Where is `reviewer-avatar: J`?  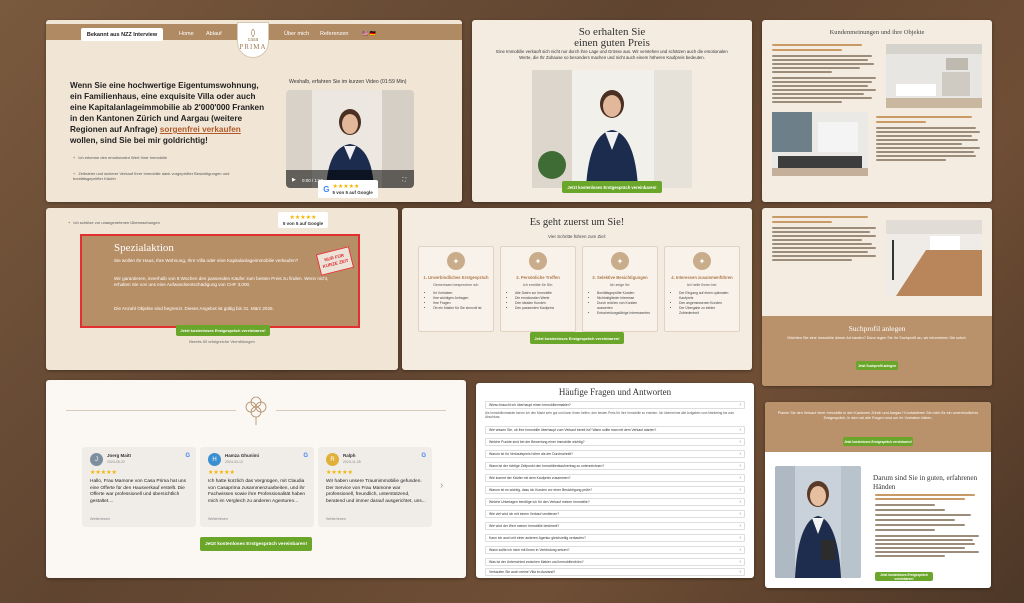
reviewer-avatar: J is located at coordinates (96, 459).